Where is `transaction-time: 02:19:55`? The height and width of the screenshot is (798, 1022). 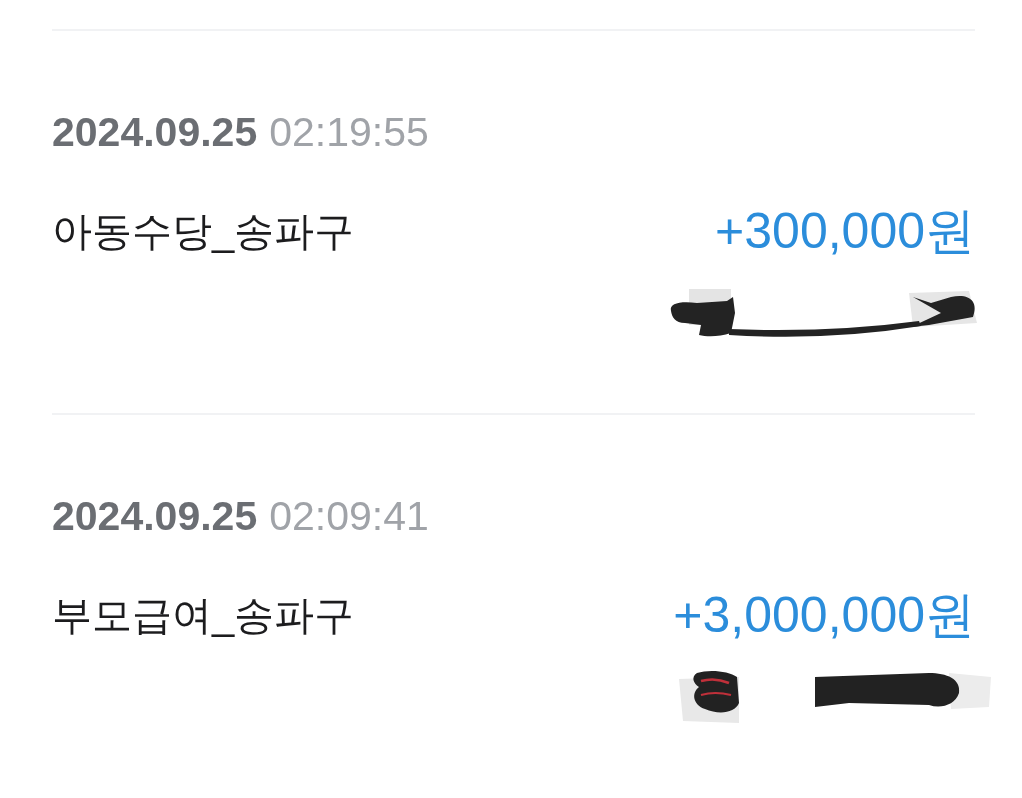 transaction-time: 02:19:55 is located at coordinates (349, 132).